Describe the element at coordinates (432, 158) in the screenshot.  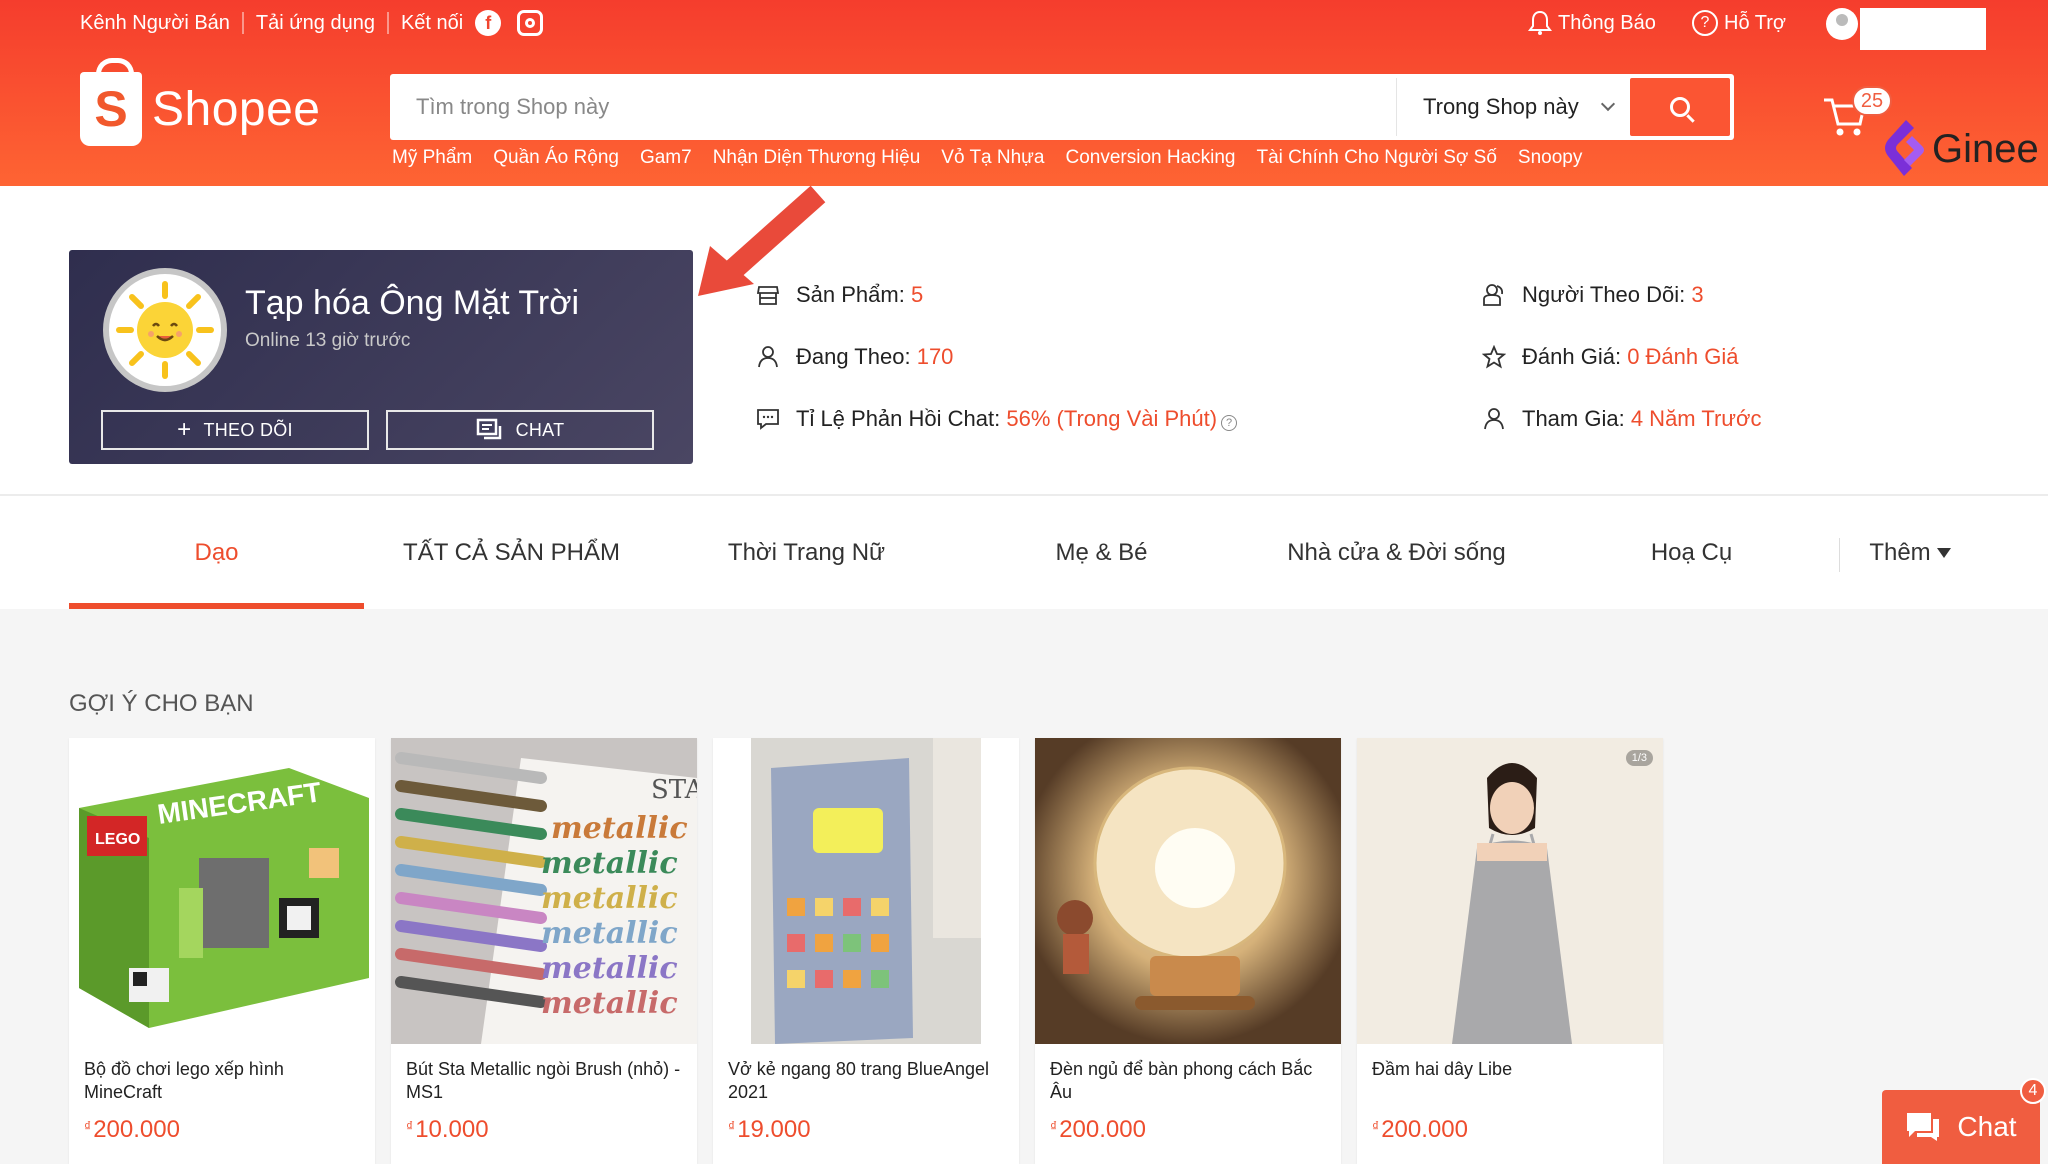
I see `hotword-link: Mỹ Phẩm` at that location.